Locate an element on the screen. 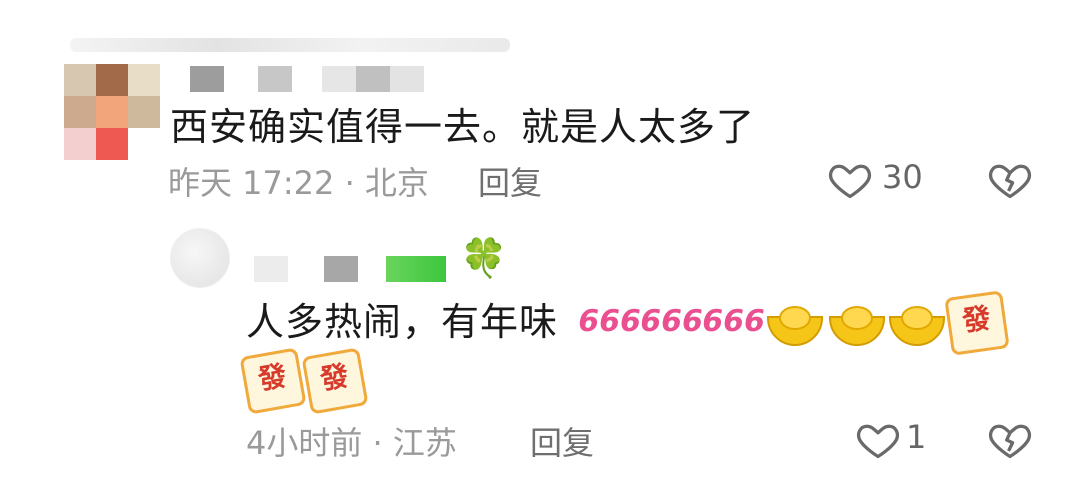 This screenshot has height=500, width=1080. dislike-button is located at coordinates (1010, 180).